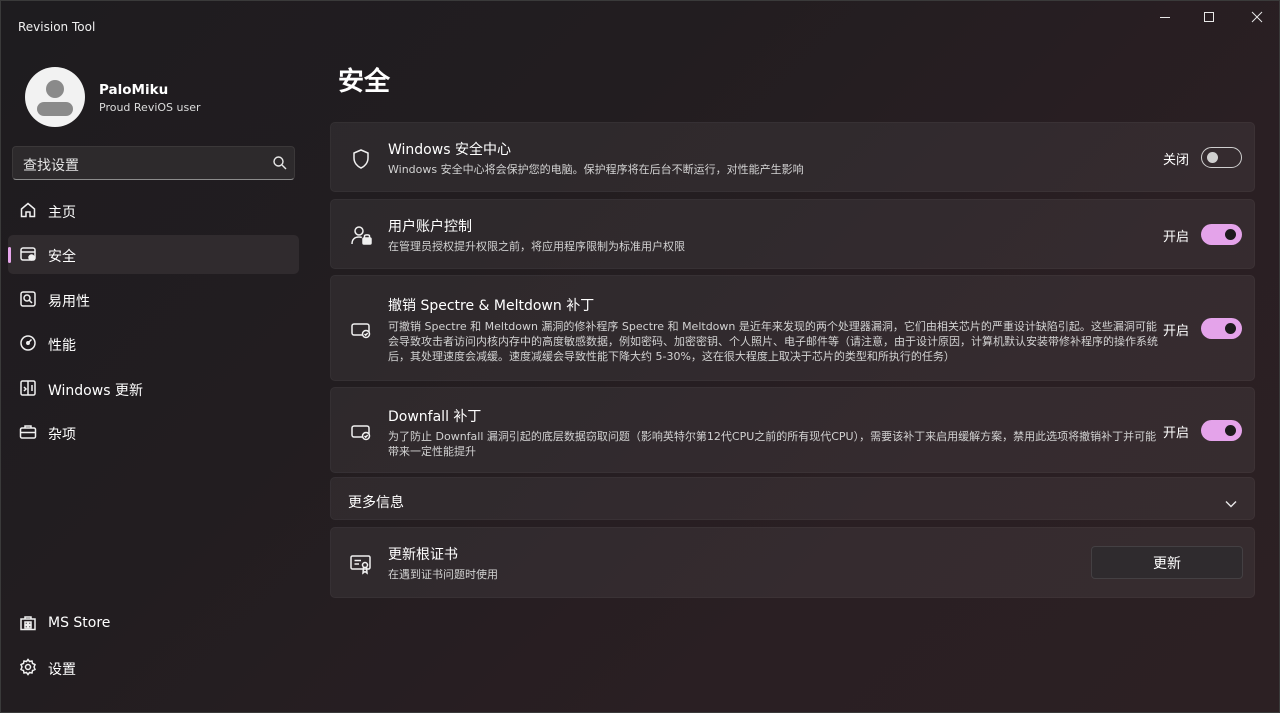 The image size is (1280, 713). I want to click on active-indicator, so click(9, 255).